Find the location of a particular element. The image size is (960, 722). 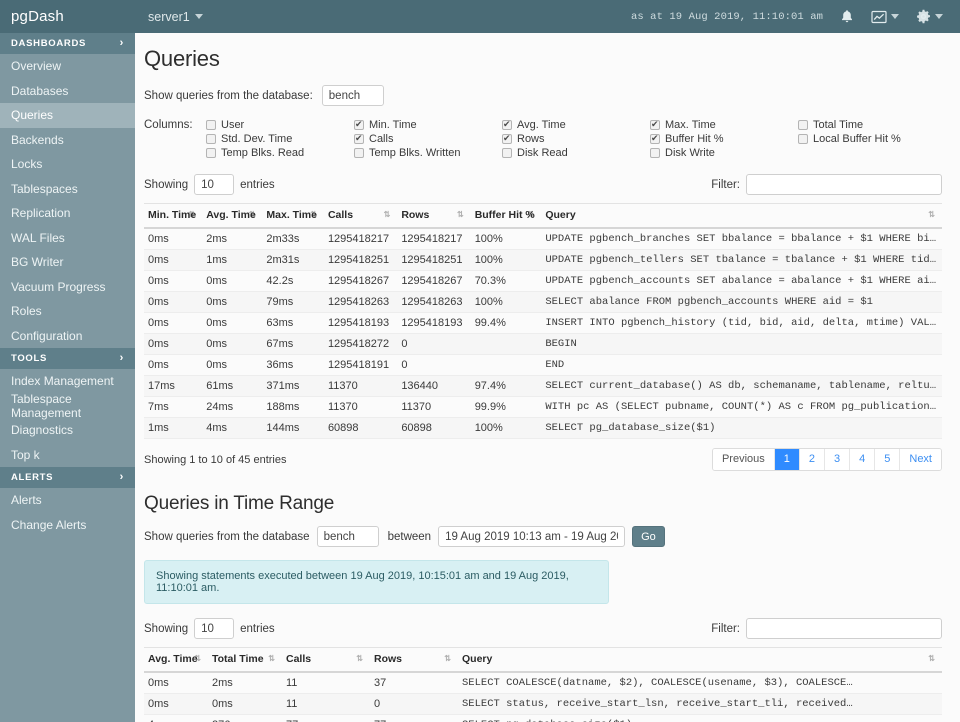

th-label: Avg. Time is located at coordinates (173, 659).